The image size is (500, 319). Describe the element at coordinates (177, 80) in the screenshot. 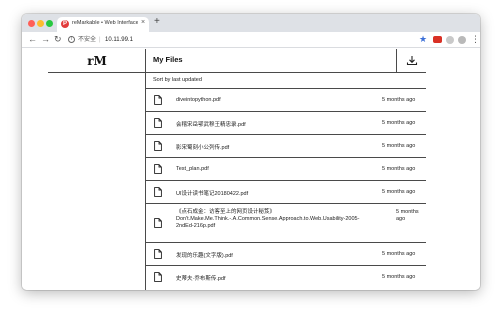

I see `sort-dropdown: Sort by last updated` at that location.